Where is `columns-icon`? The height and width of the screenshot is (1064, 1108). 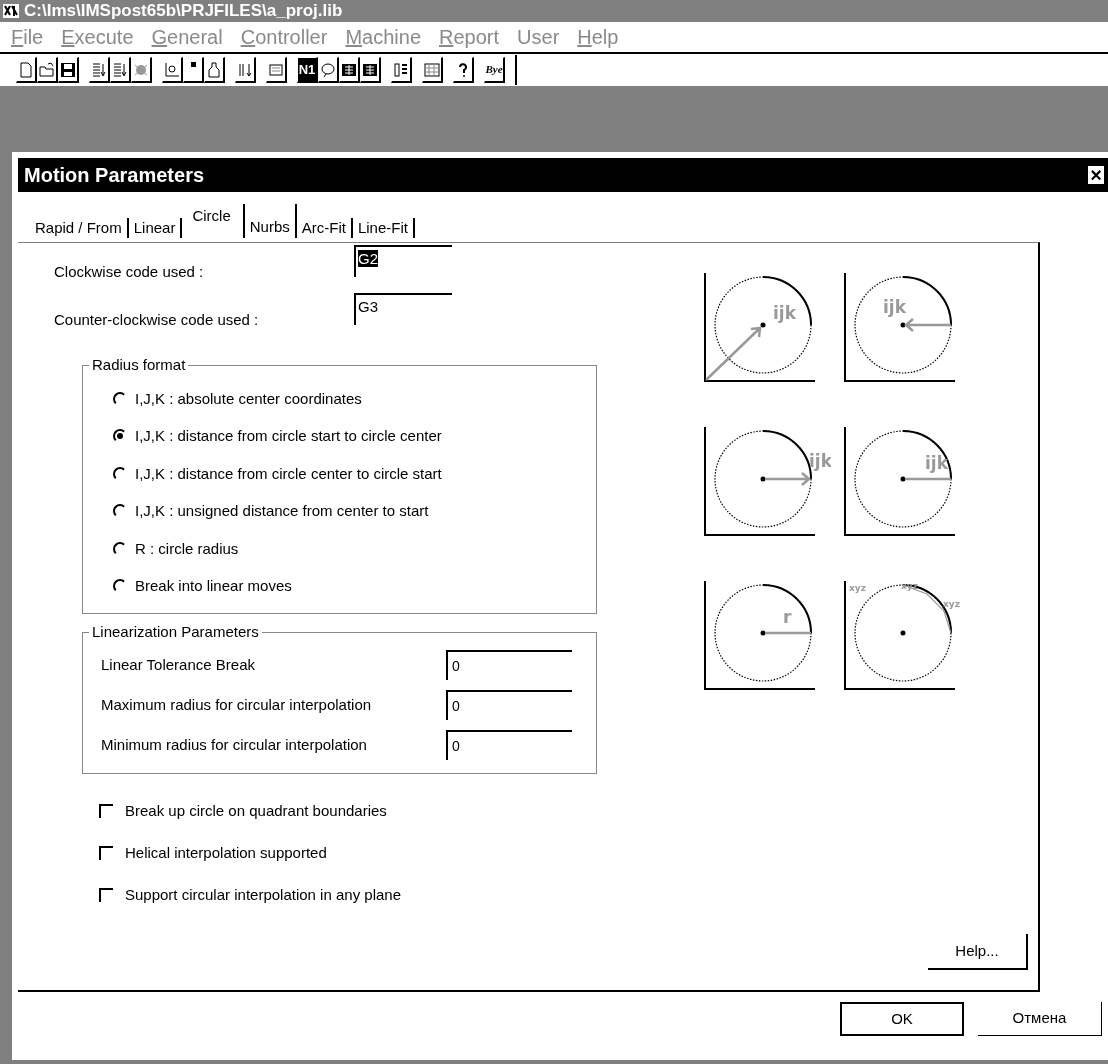
columns-icon is located at coordinates (401, 69).